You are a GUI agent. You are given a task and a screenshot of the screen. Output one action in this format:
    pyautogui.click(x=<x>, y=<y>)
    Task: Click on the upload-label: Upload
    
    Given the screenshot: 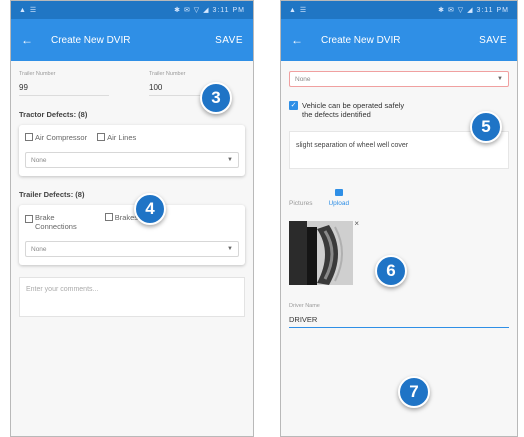 What is the action you would take?
    pyautogui.click(x=339, y=203)
    